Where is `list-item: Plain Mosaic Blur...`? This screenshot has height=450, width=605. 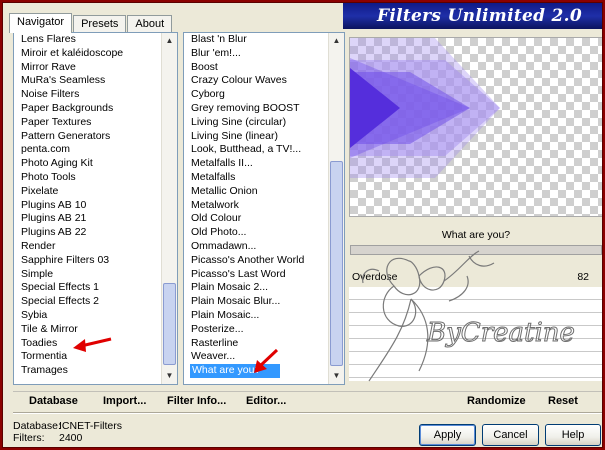
list-item: Plain Mosaic Blur... is located at coordinates (256, 302).